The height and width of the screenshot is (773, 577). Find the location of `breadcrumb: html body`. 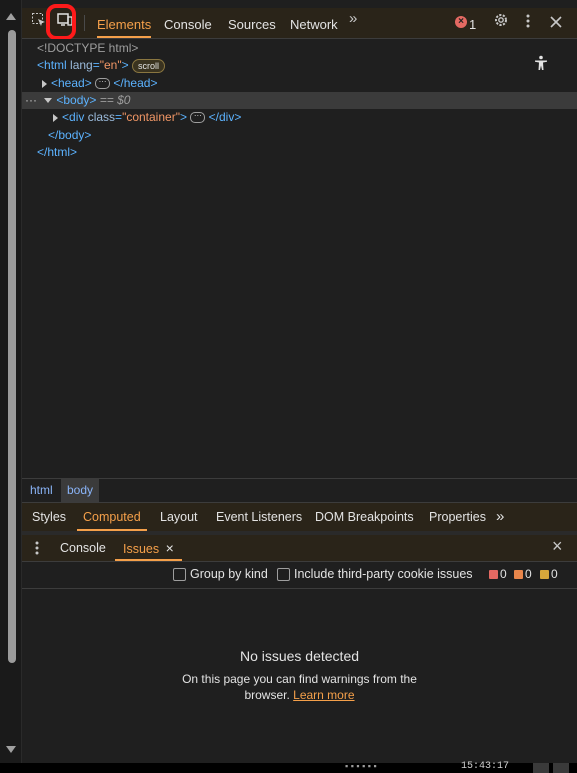

breadcrumb: html body is located at coordinates (299, 490).